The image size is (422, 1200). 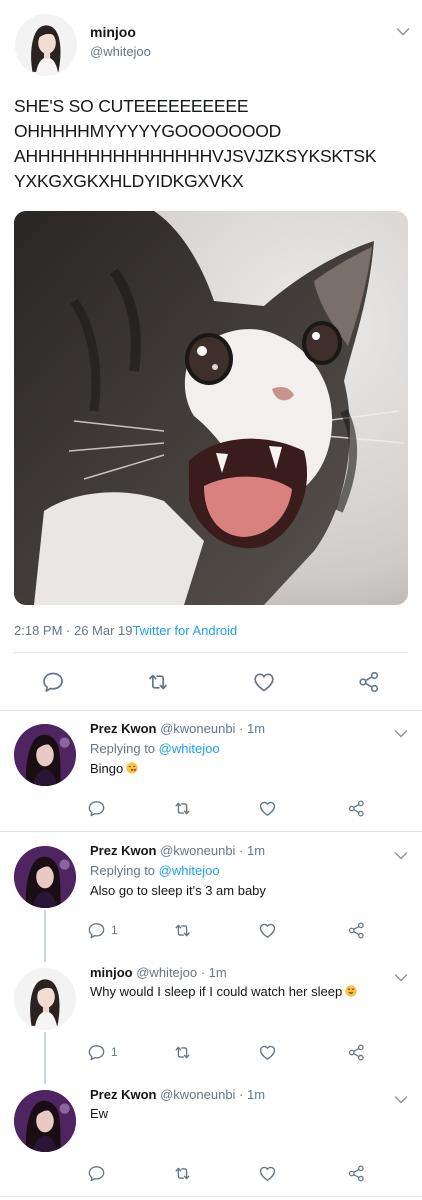 What do you see at coordinates (148, 131) in the screenshot?
I see `tweet-text-line: OHHHHHMYYYYYGOOOOOOOD` at bounding box center [148, 131].